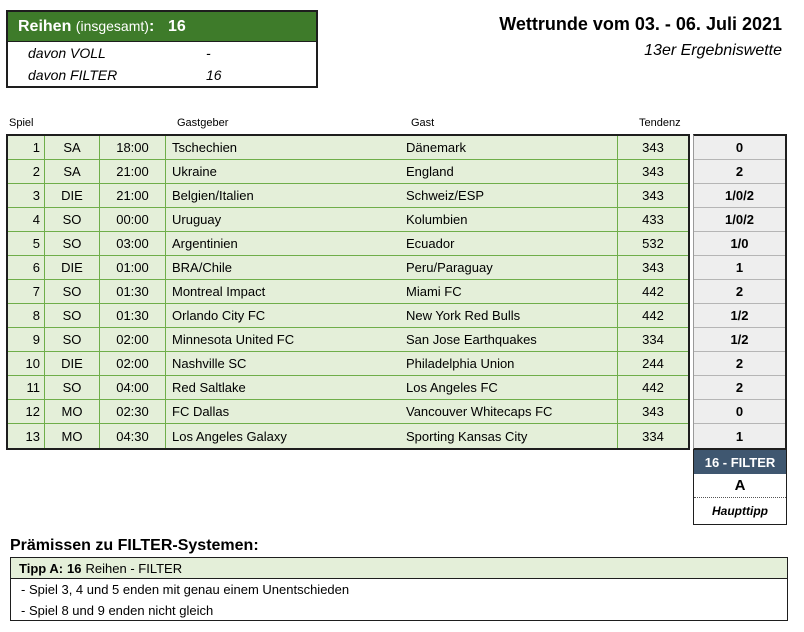 The height and width of the screenshot is (632, 804). Describe the element at coordinates (740, 511) in the screenshot. I see `filter-label: Haupttipp` at that location.